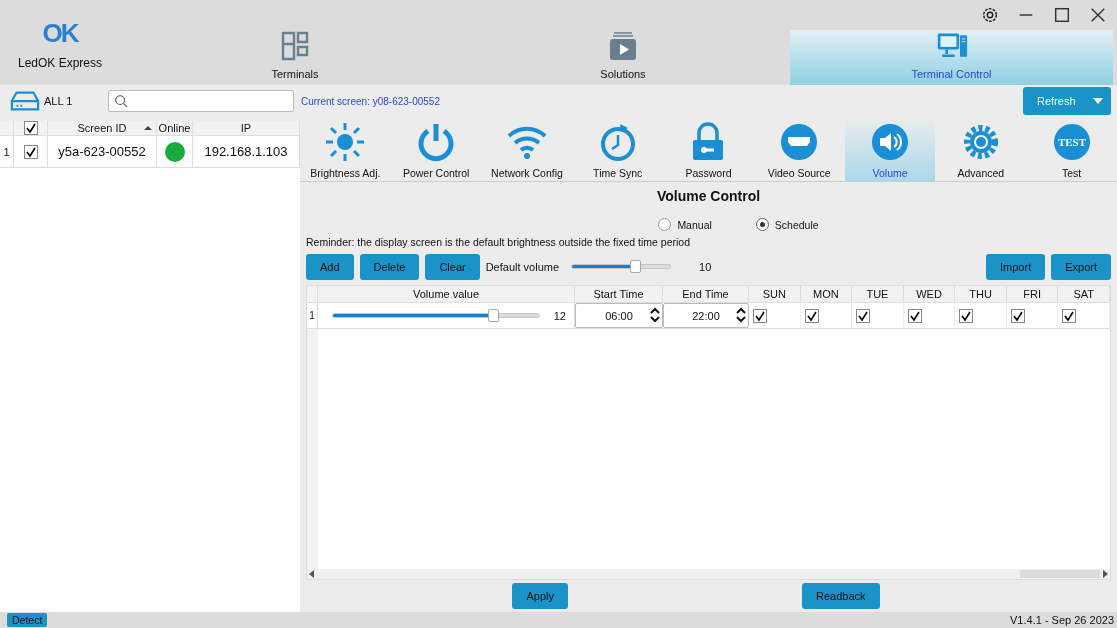  What do you see at coordinates (796, 224) in the screenshot?
I see `radio-label: Schedule` at bounding box center [796, 224].